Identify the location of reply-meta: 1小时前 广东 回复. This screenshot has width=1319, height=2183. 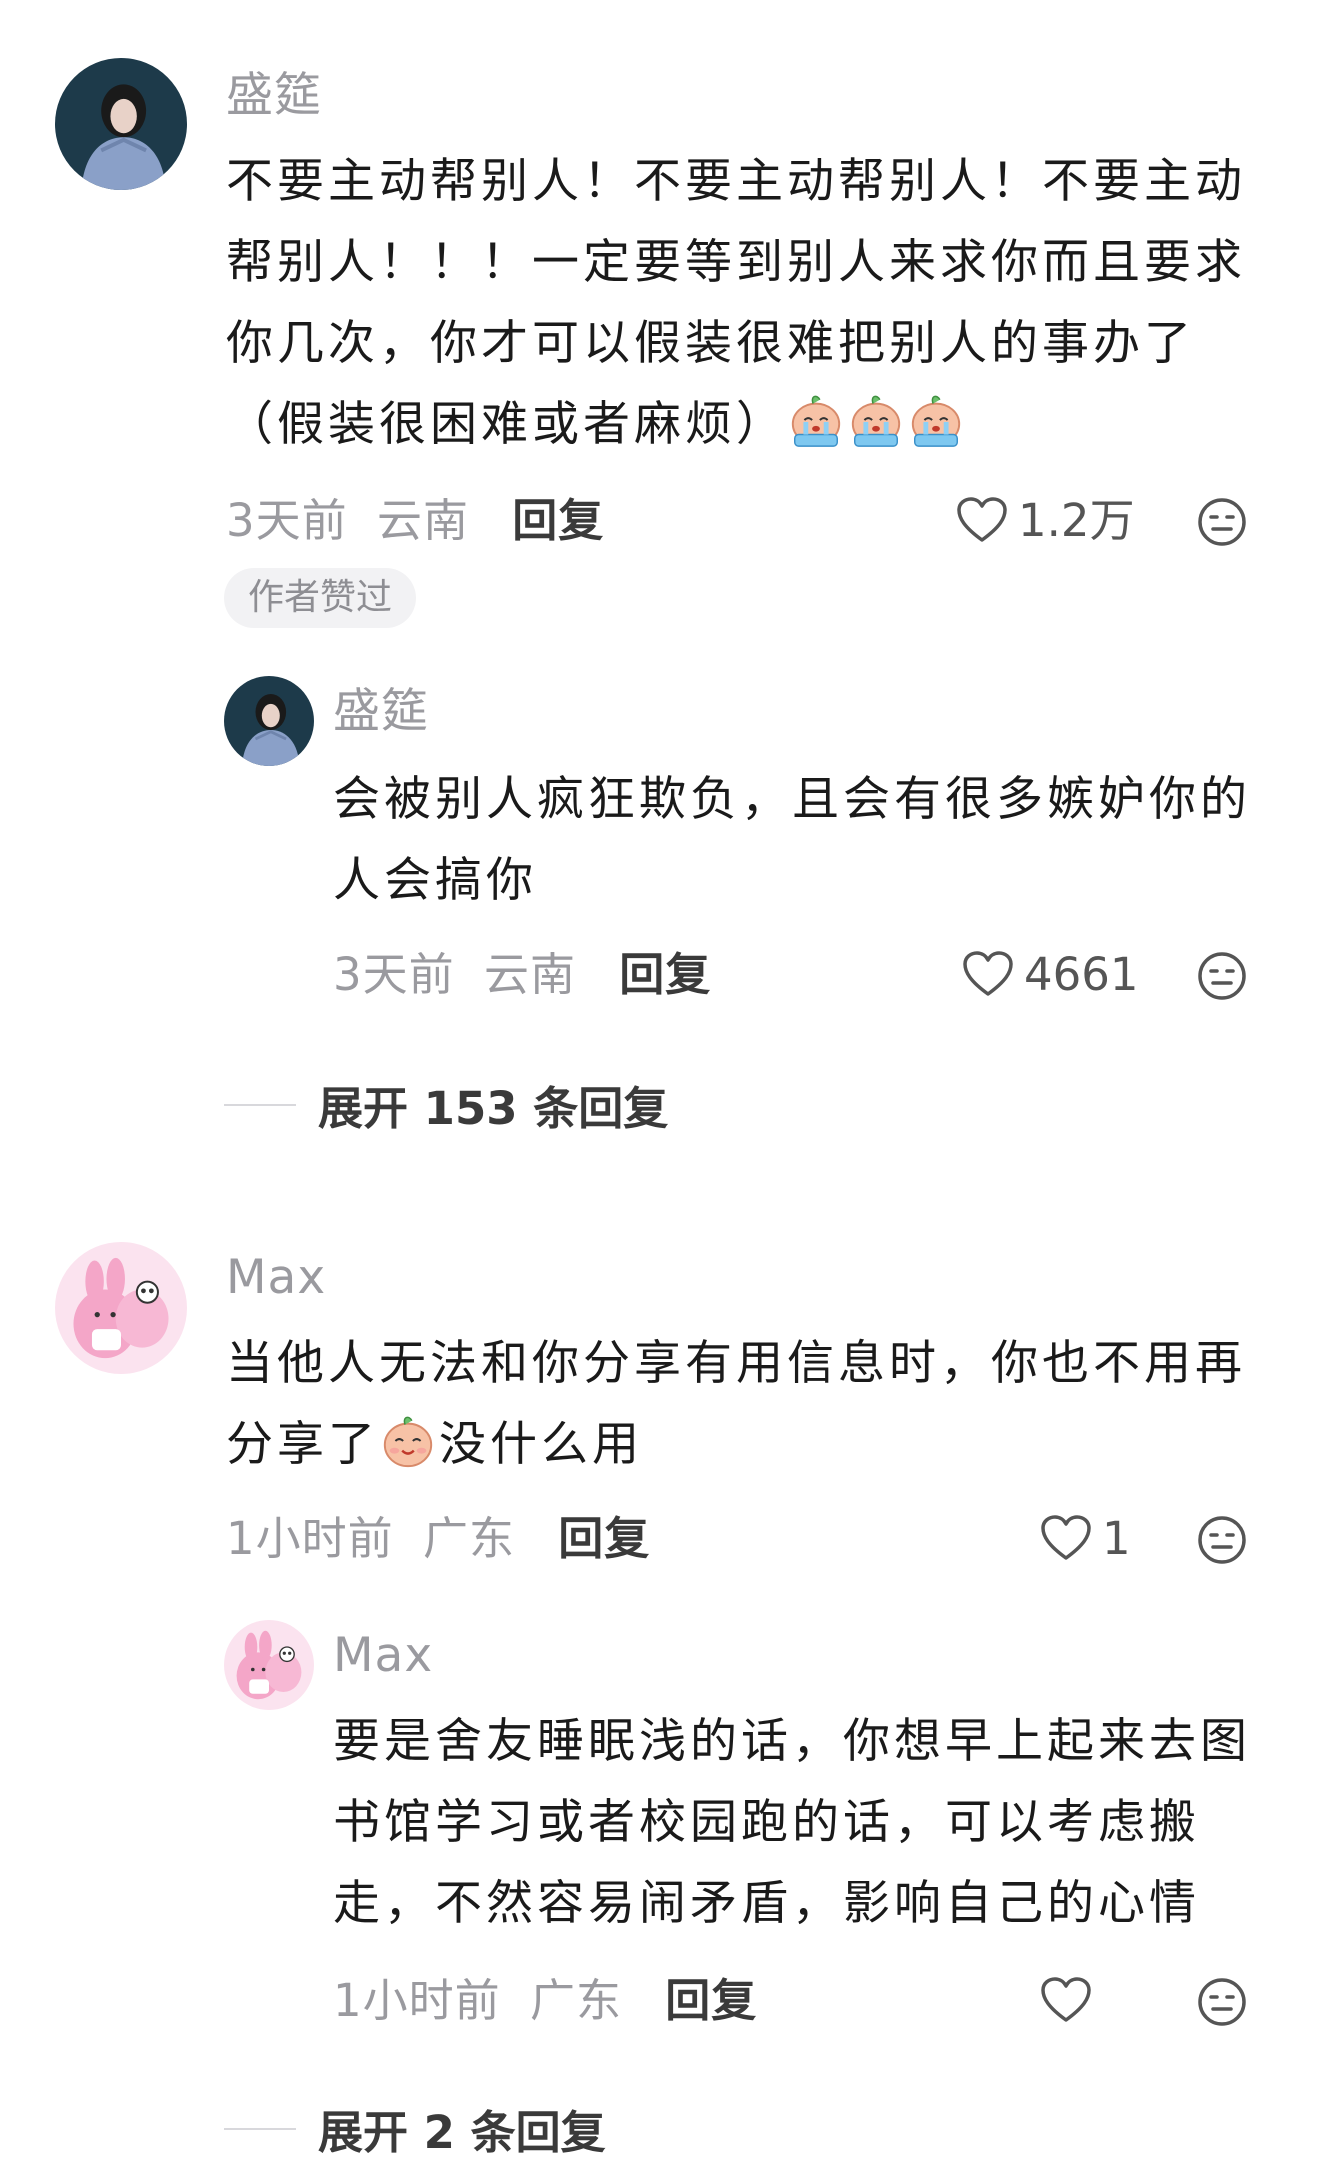
(545, 2000).